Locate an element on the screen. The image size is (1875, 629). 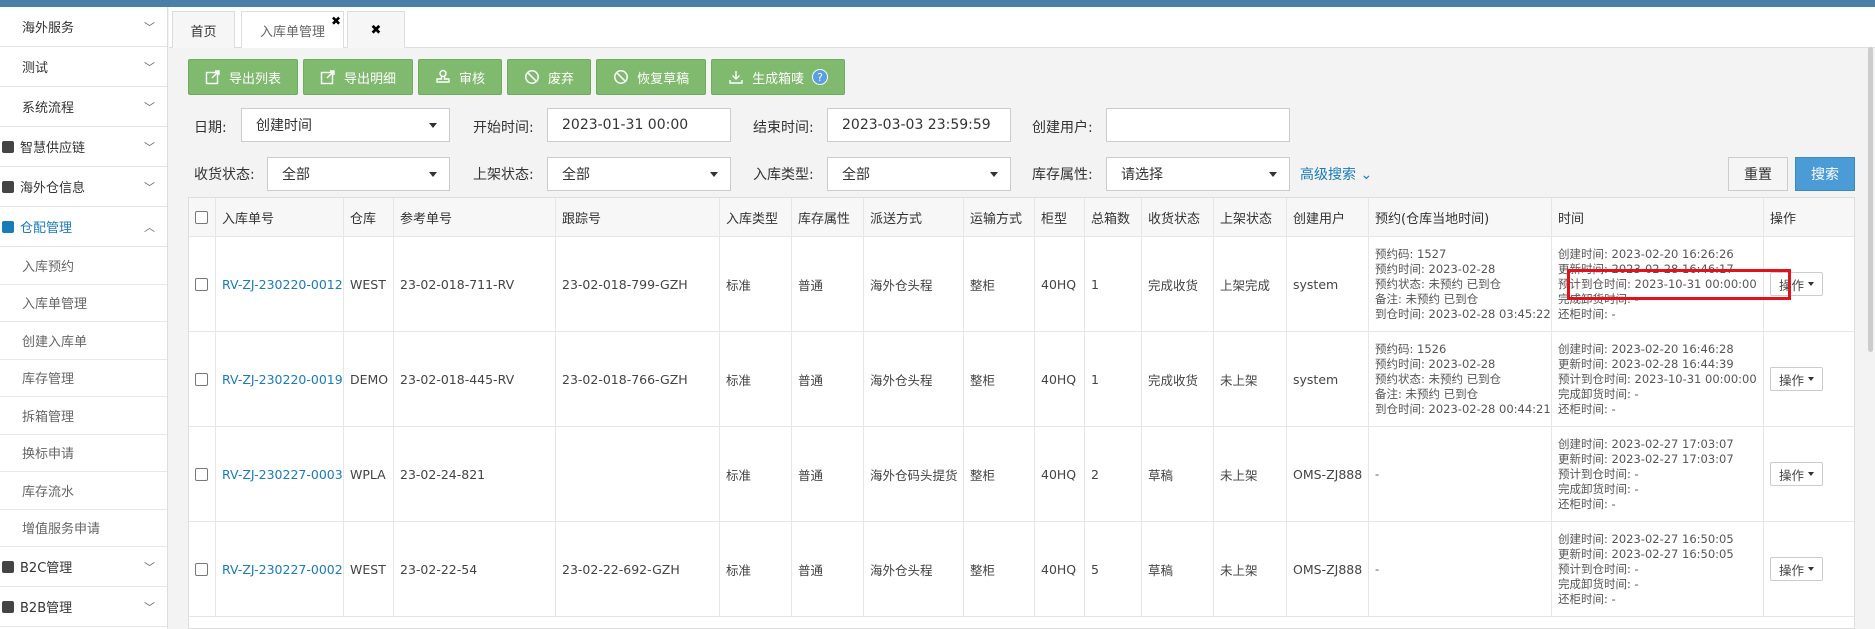
toolbar-button: 审核 is located at coordinates (460, 77).